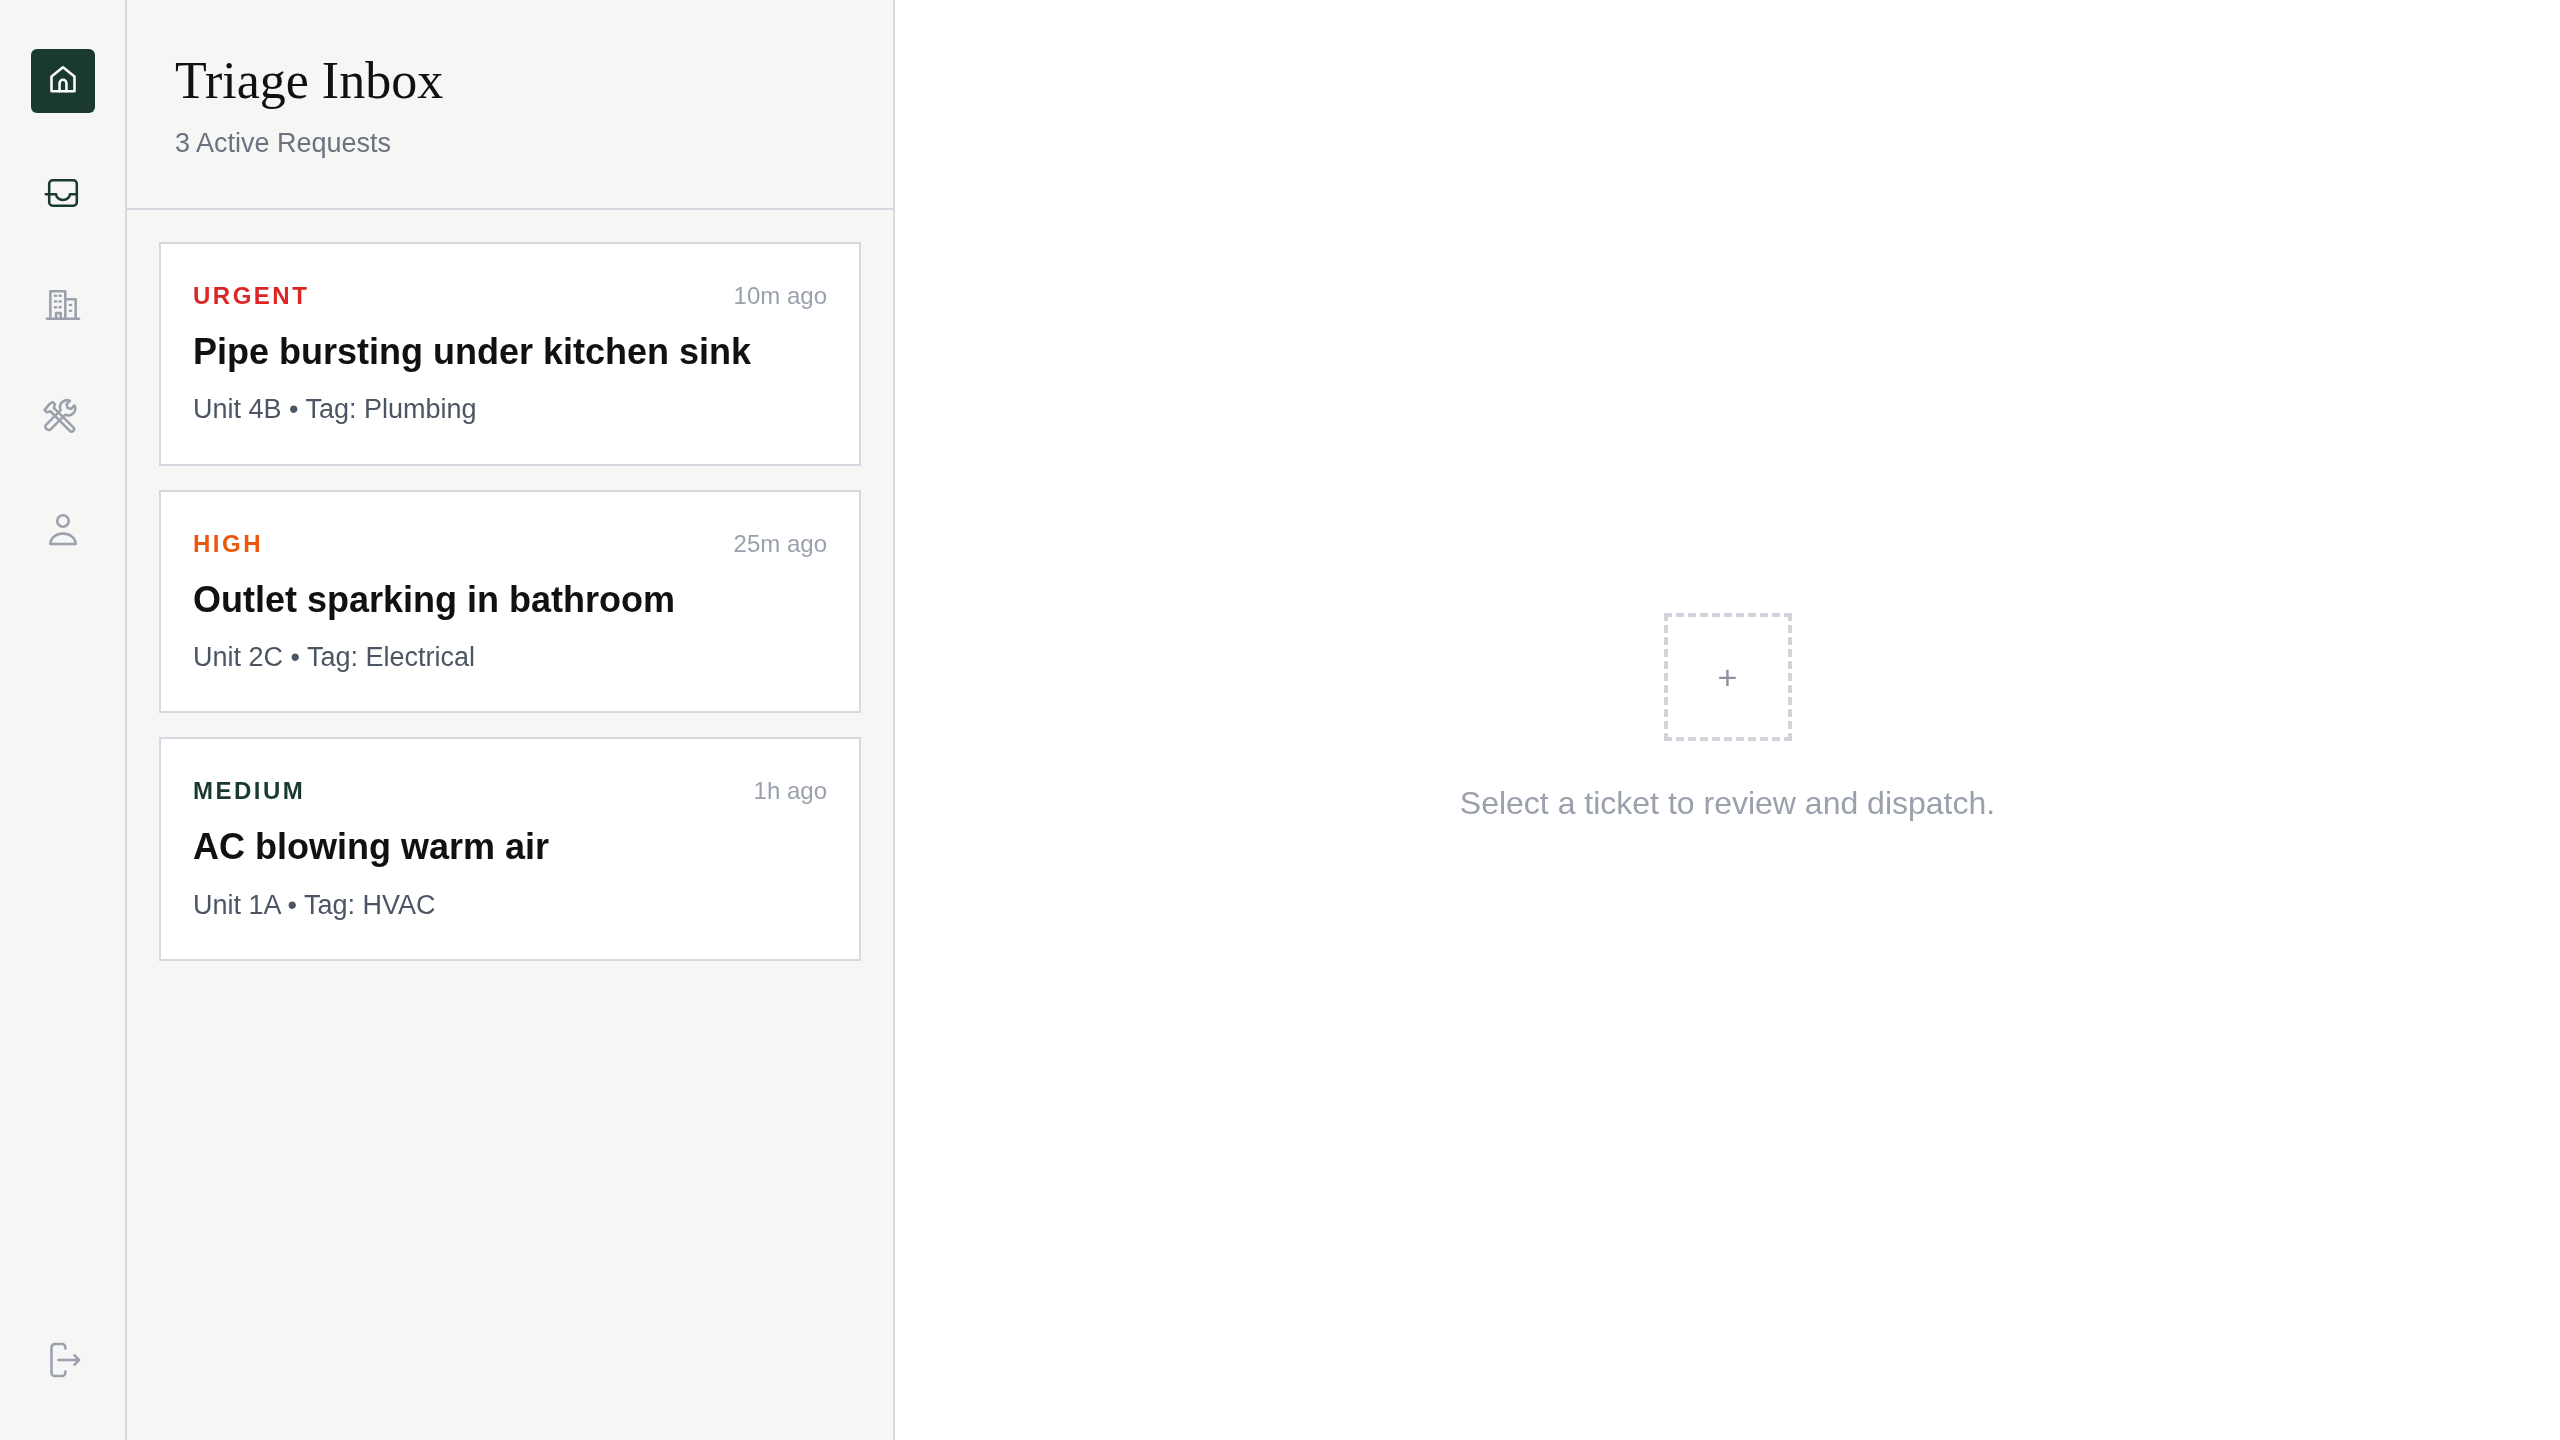 The height and width of the screenshot is (1440, 2560). What do you see at coordinates (315, 905) in the screenshot?
I see `ticket-meta: Unit 1A • Tag: HVAC` at bounding box center [315, 905].